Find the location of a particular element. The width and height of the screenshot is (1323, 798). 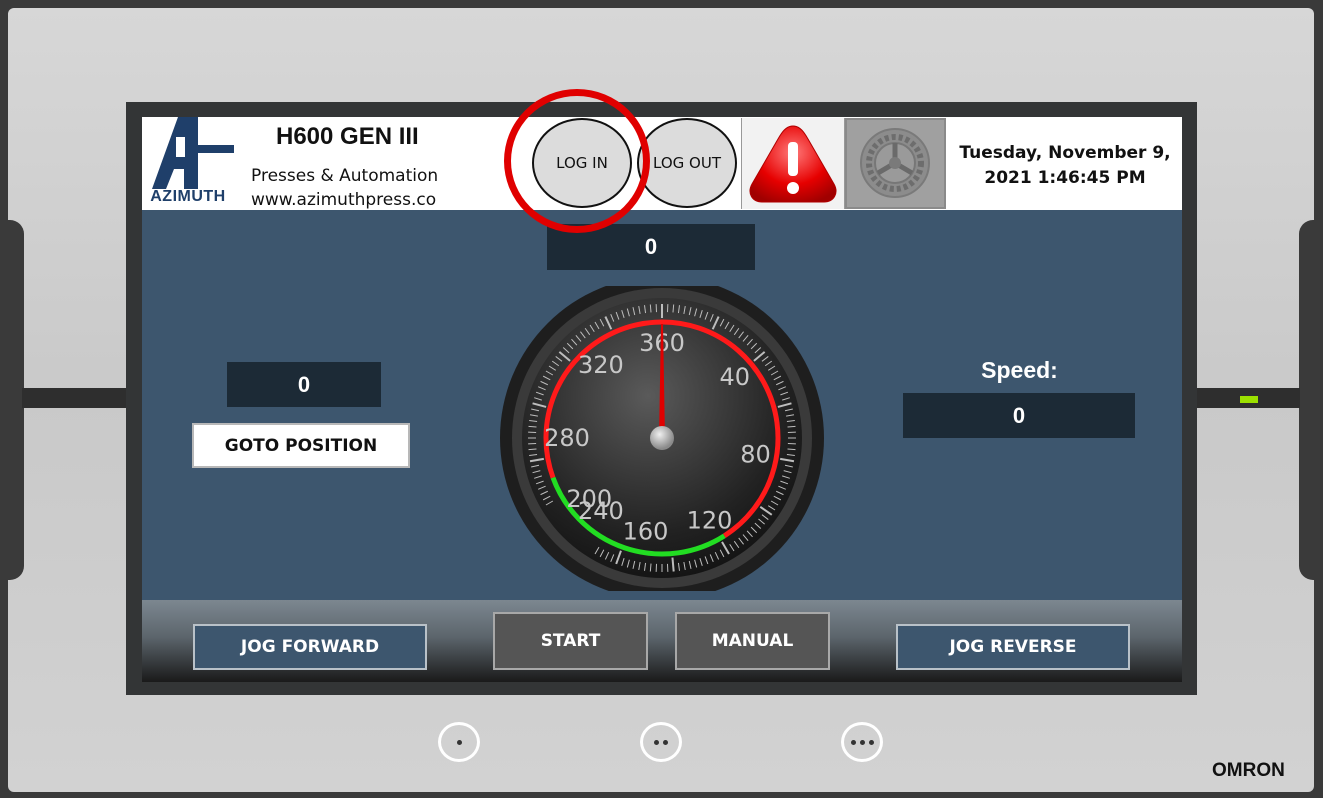

company-subtitle: Presses & Automation is located at coordinates (345, 176).